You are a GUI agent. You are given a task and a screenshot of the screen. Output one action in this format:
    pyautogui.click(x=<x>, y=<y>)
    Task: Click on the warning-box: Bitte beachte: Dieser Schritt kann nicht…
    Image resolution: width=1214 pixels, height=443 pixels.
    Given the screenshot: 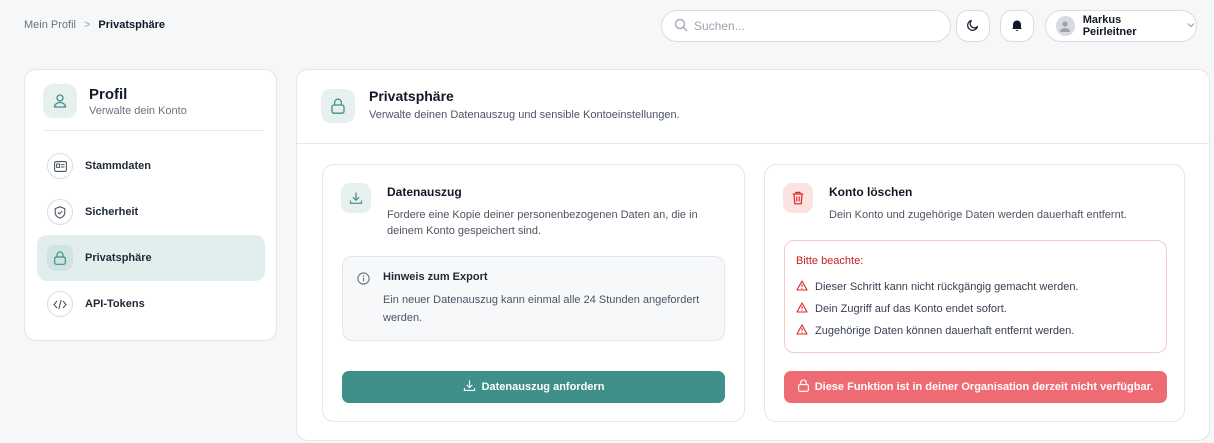 What is the action you would take?
    pyautogui.click(x=975, y=296)
    